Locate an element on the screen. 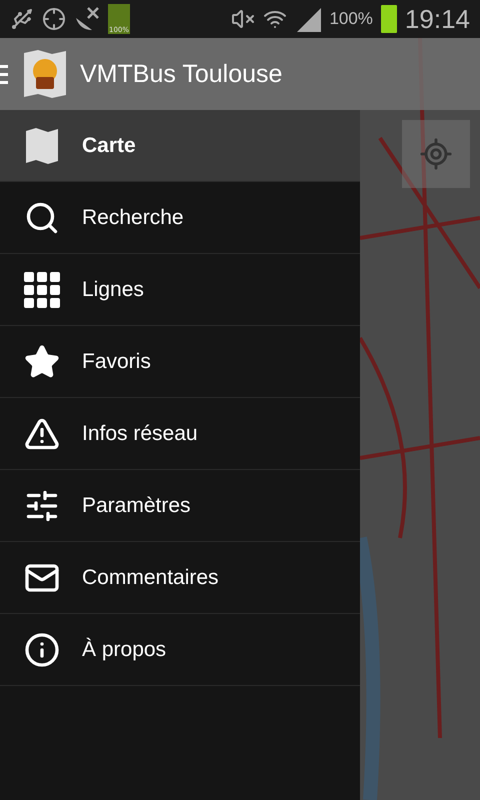 Image resolution: width=480 pixels, height=800 pixels. signal-icon is located at coordinates (308, 19).